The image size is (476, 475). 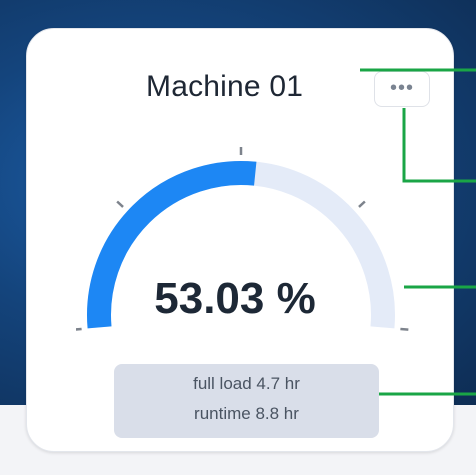 I want to click on more-options-button: •••, so click(x=402, y=89).